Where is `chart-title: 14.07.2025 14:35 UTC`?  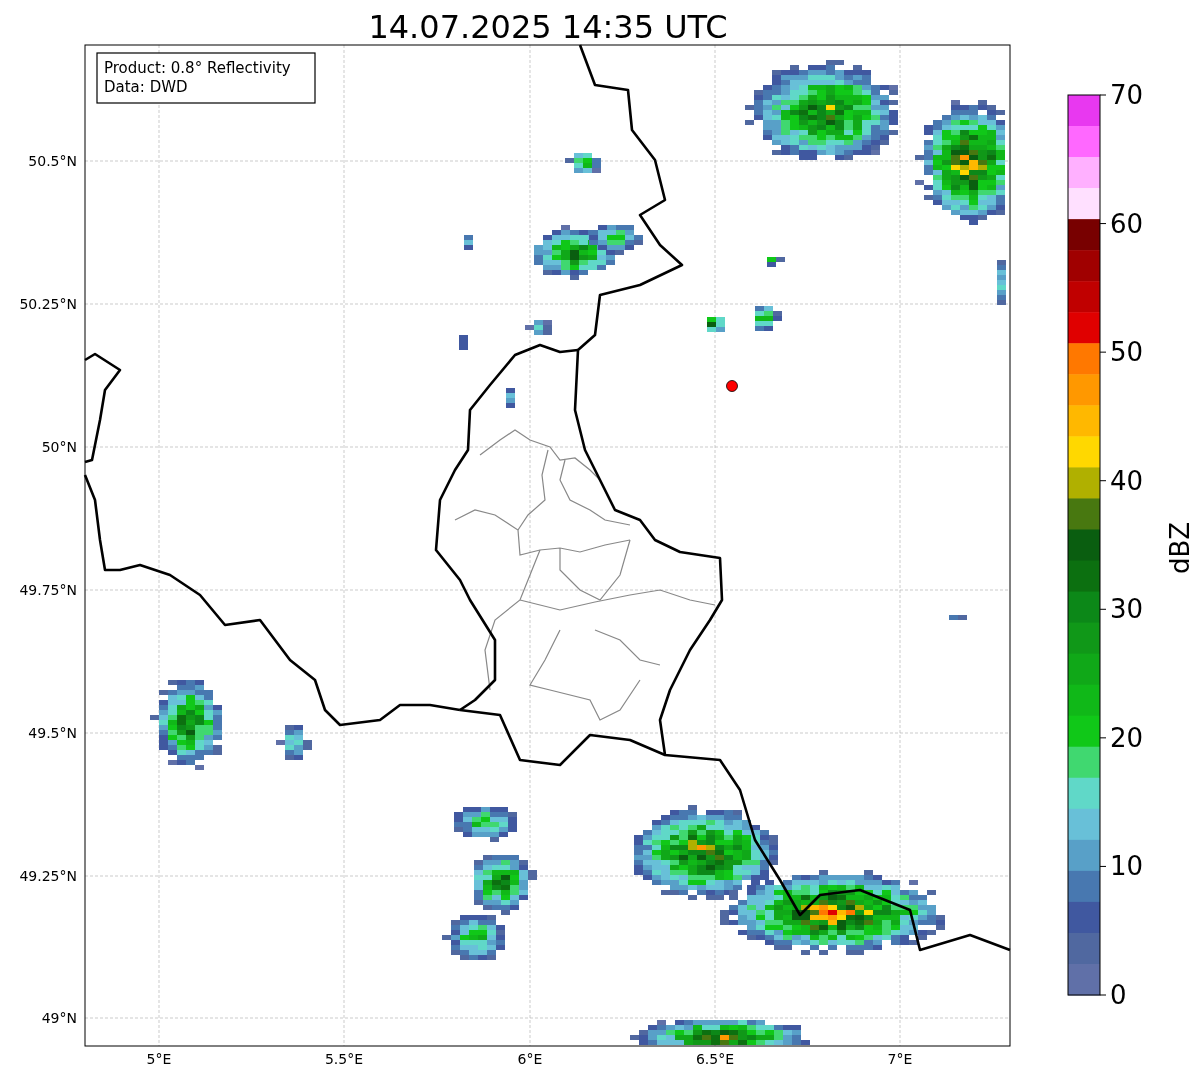 chart-title: 14.07.2025 14:35 UTC is located at coordinates (548, 27).